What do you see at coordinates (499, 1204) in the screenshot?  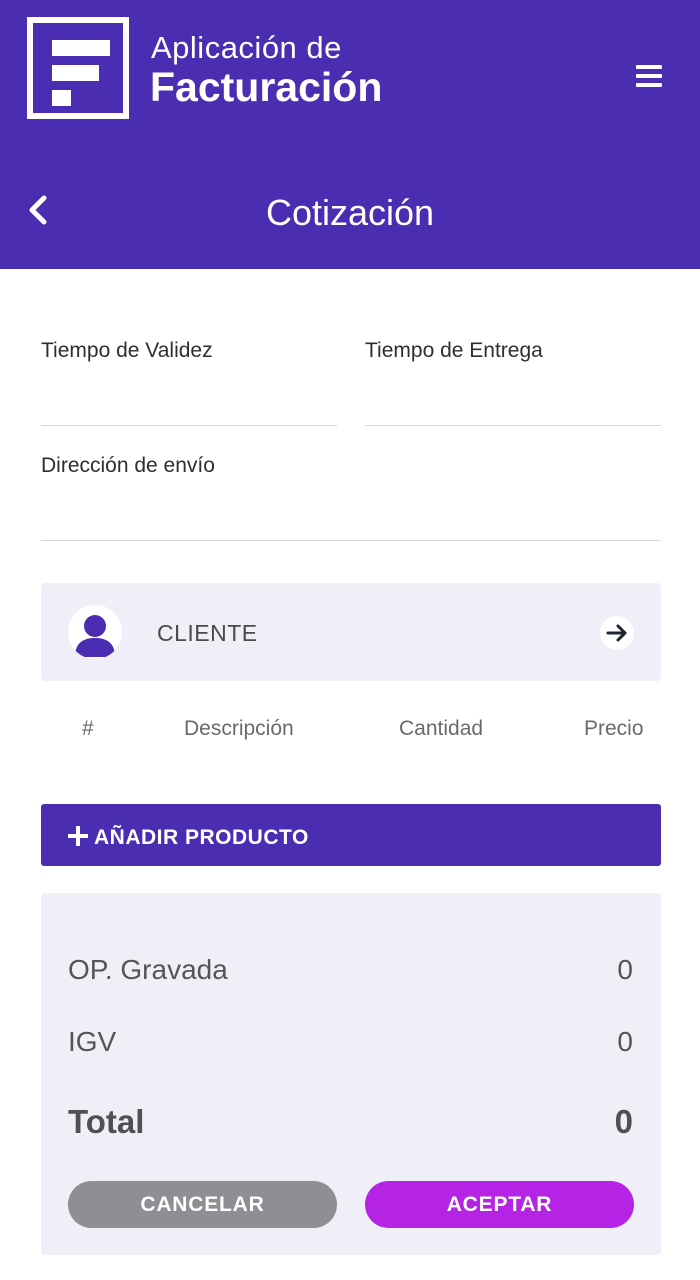 I see `accept-button: ACEPTAR` at bounding box center [499, 1204].